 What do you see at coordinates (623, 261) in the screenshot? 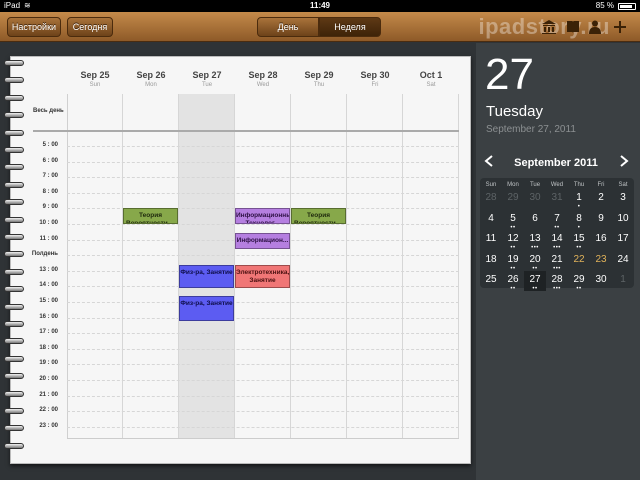
I see `mini-calendar-day: 24` at bounding box center [623, 261].